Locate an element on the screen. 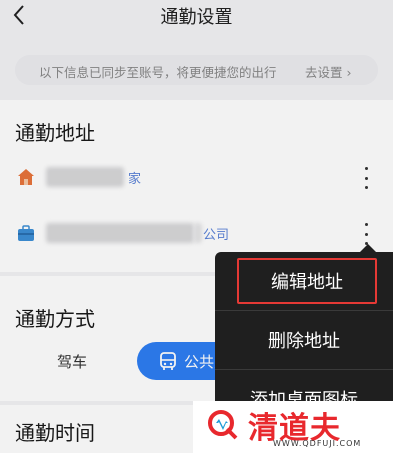 The height and width of the screenshot is (453, 393). home-address-row: 家 is located at coordinates (196, 178).